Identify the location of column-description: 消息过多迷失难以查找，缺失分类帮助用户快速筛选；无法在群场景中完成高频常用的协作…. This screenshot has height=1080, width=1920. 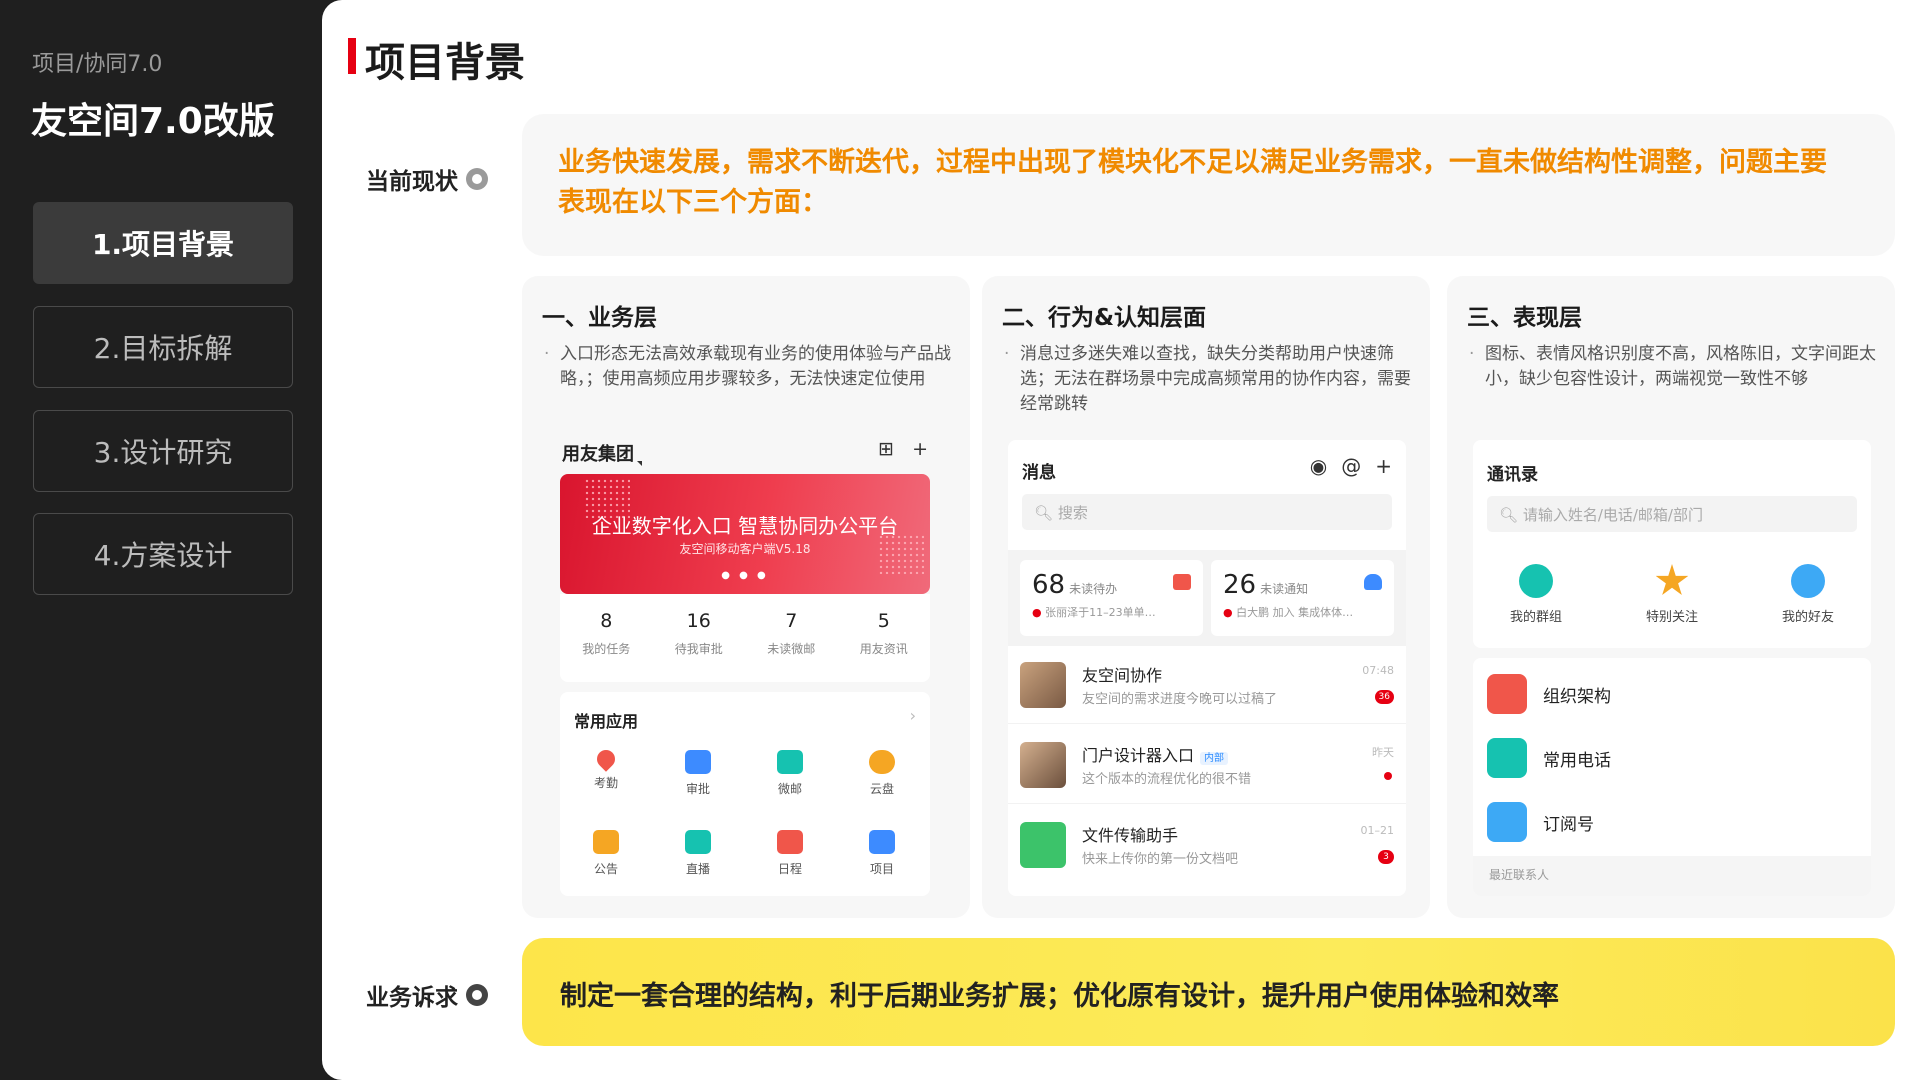
(1208, 379).